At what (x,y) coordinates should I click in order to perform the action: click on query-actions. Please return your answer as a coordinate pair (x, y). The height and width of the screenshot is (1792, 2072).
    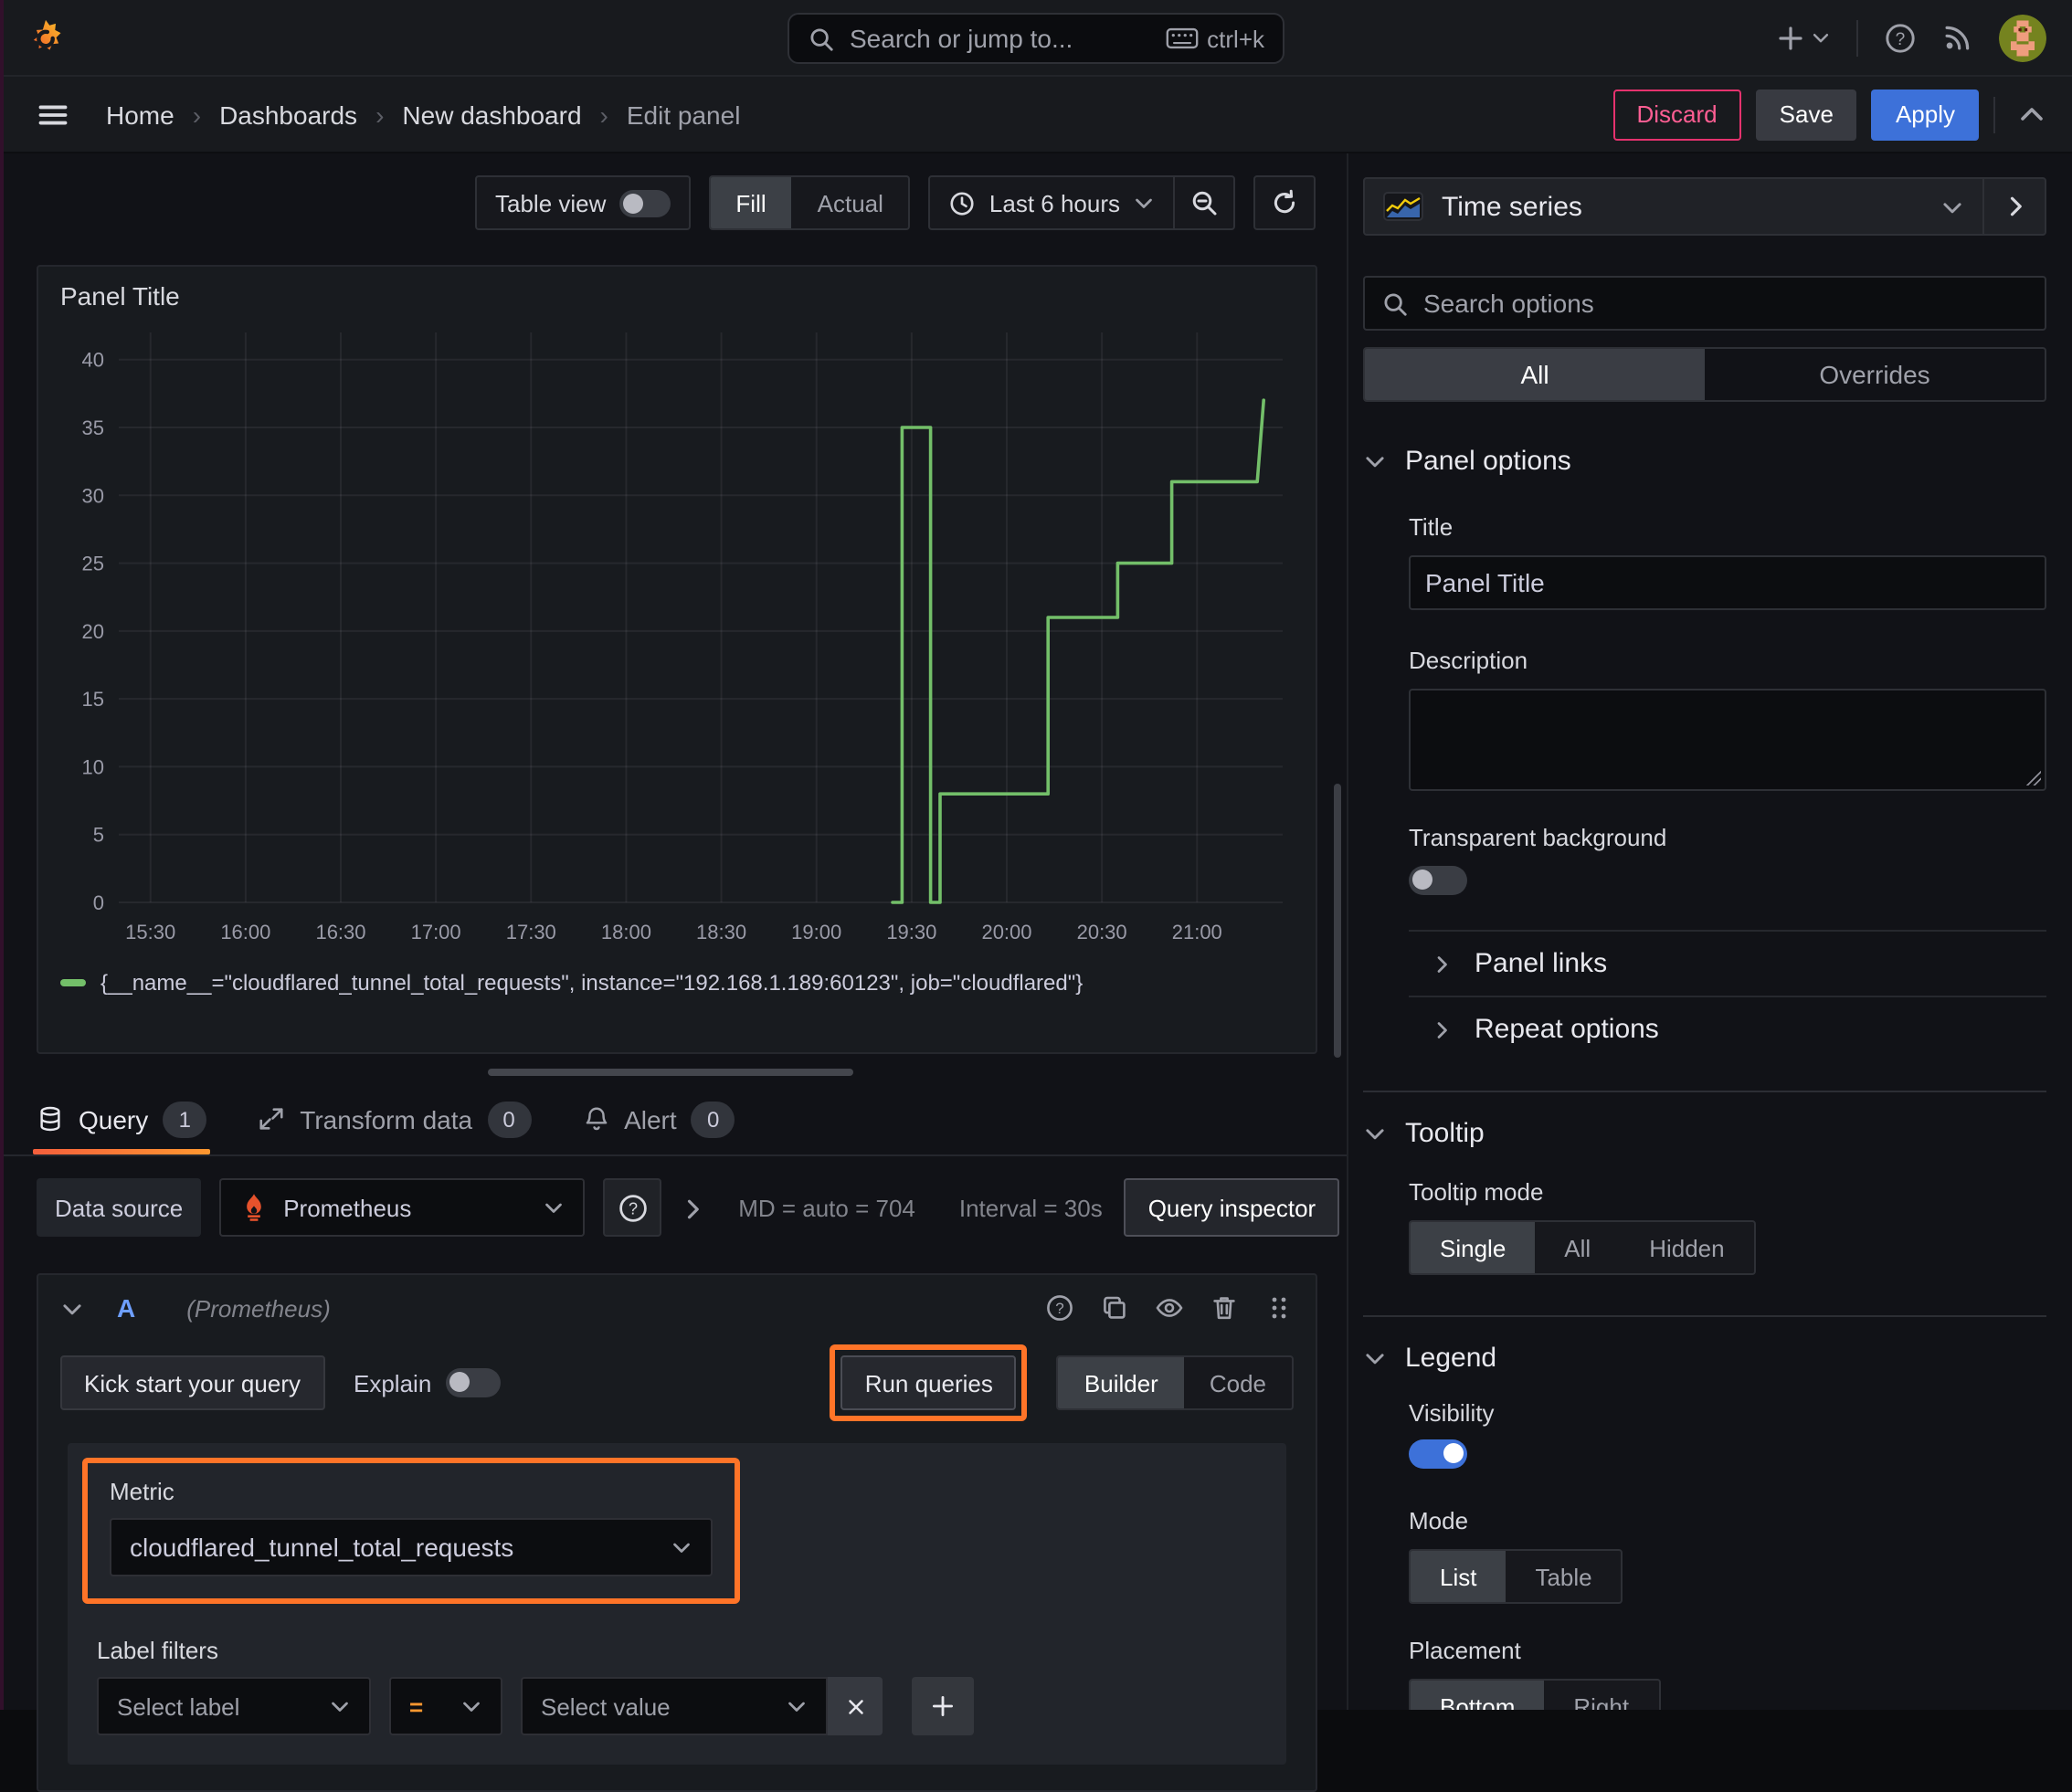
    Looking at the image, I should click on (1169, 1307).